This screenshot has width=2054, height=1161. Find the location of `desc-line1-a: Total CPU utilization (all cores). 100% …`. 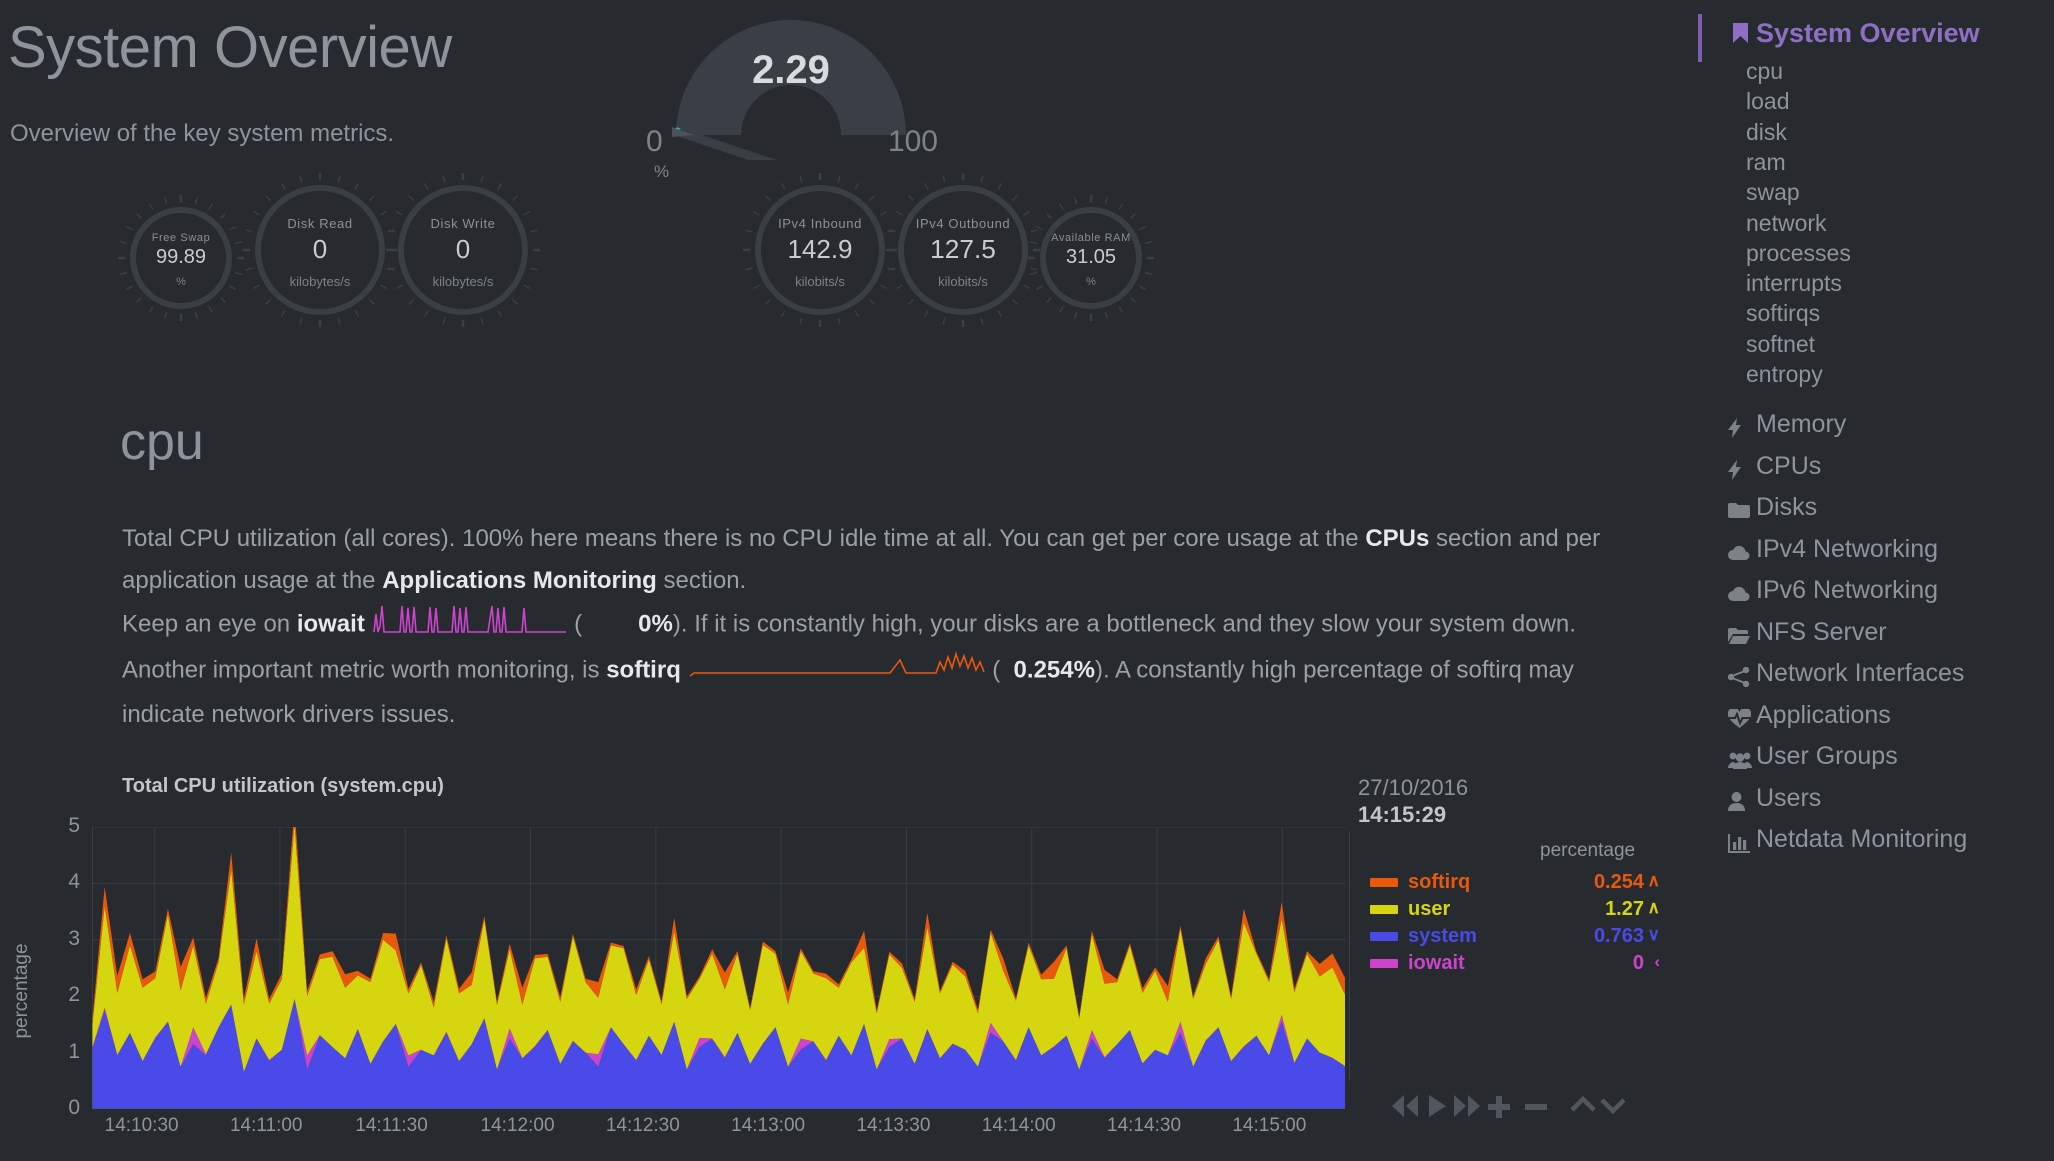

desc-line1-a: Total CPU utilization (all cores). 100% … is located at coordinates (744, 538).